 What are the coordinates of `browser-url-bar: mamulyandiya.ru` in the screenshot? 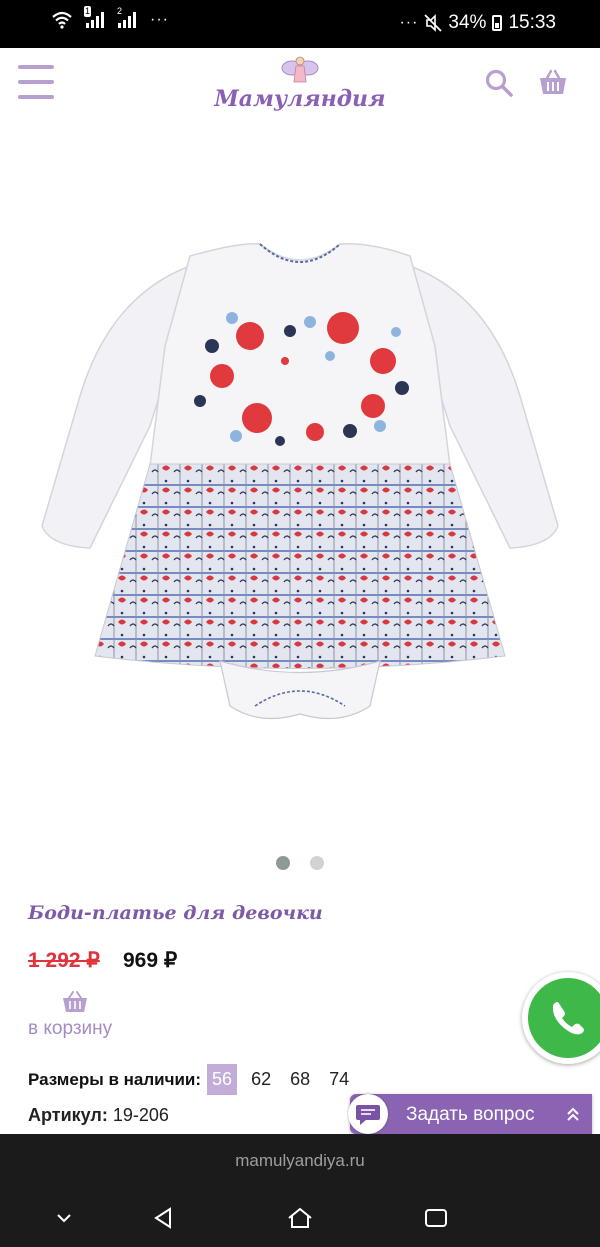 It's located at (300, 1161).